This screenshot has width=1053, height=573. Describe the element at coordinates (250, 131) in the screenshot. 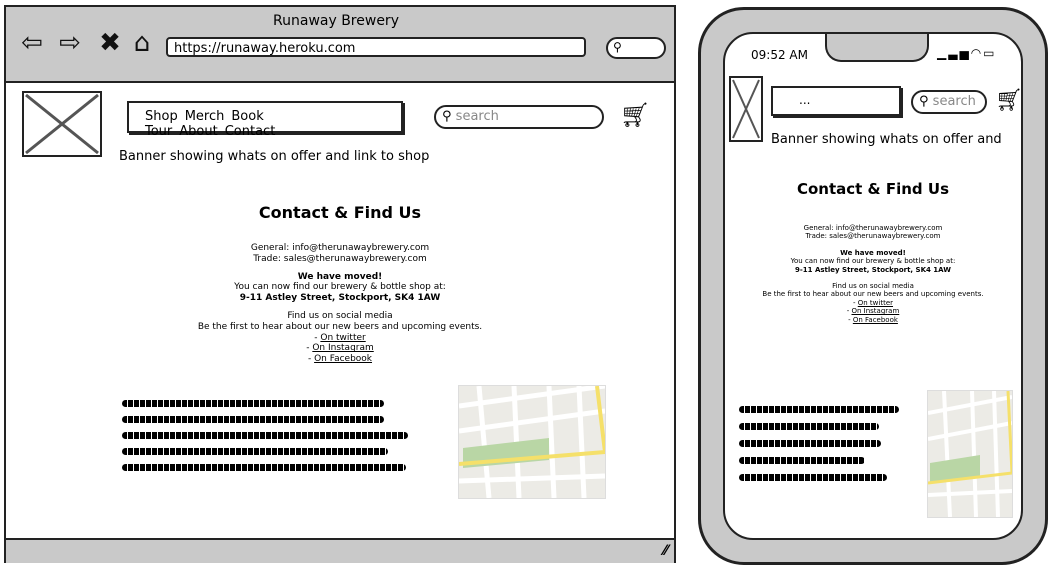

I see `nav-contact: Contact` at that location.